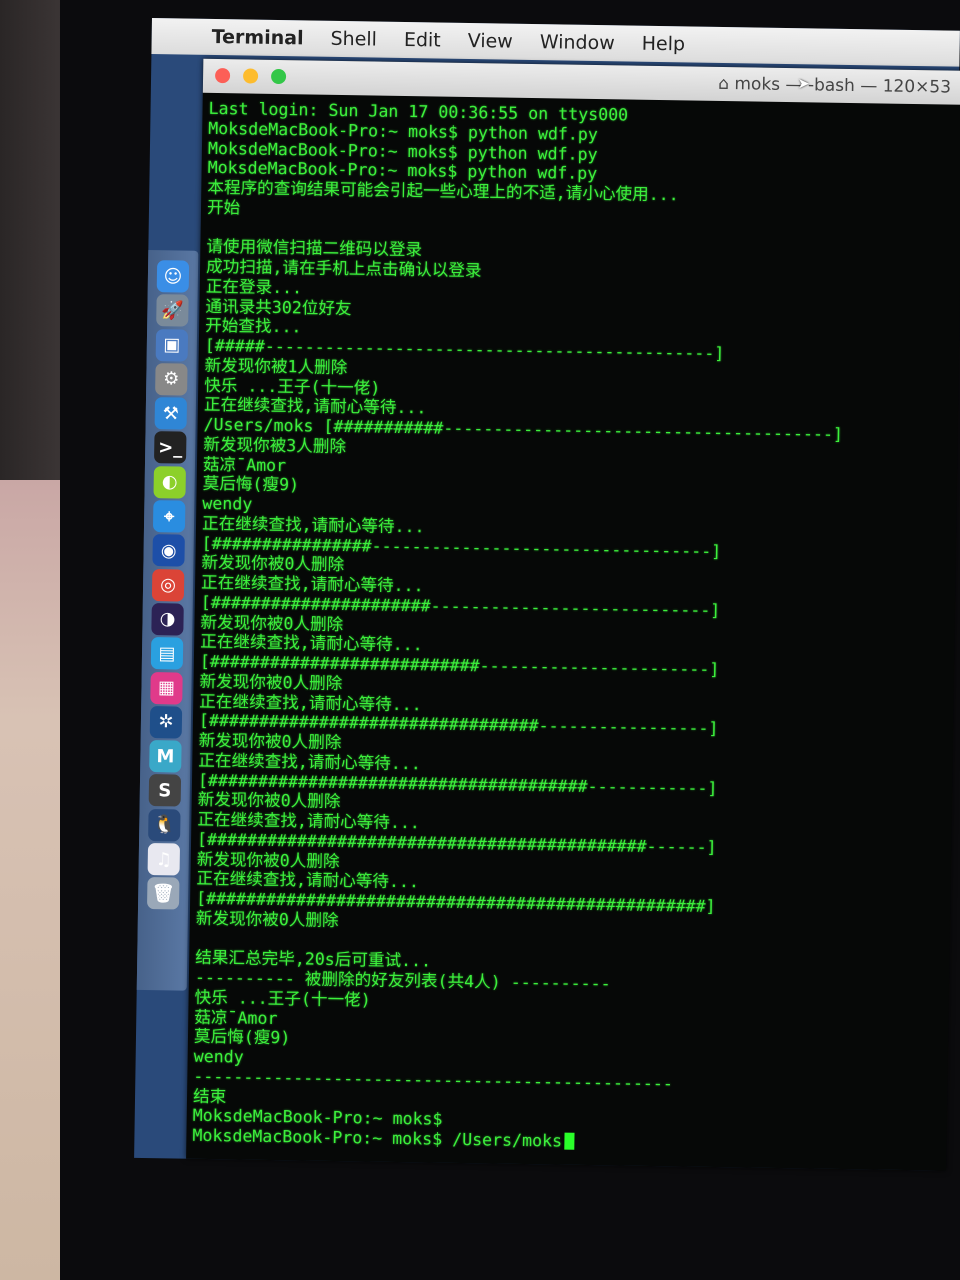 This screenshot has width=960, height=1280. I want to click on terminal-line-text: 新发现你被1人删除, so click(276, 366).